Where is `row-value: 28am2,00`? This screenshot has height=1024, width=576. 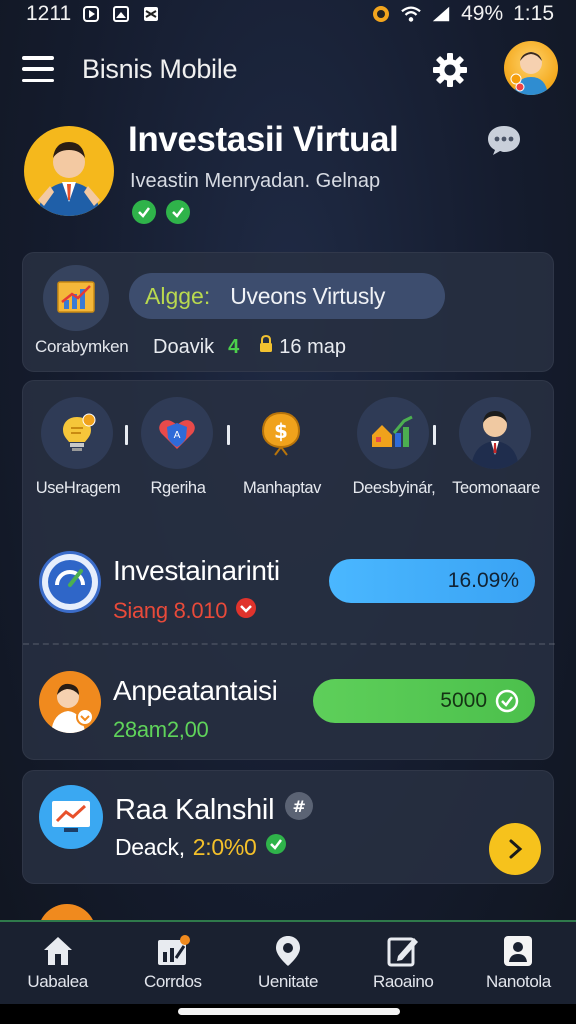
row-value: 28am2,00 is located at coordinates (161, 729).